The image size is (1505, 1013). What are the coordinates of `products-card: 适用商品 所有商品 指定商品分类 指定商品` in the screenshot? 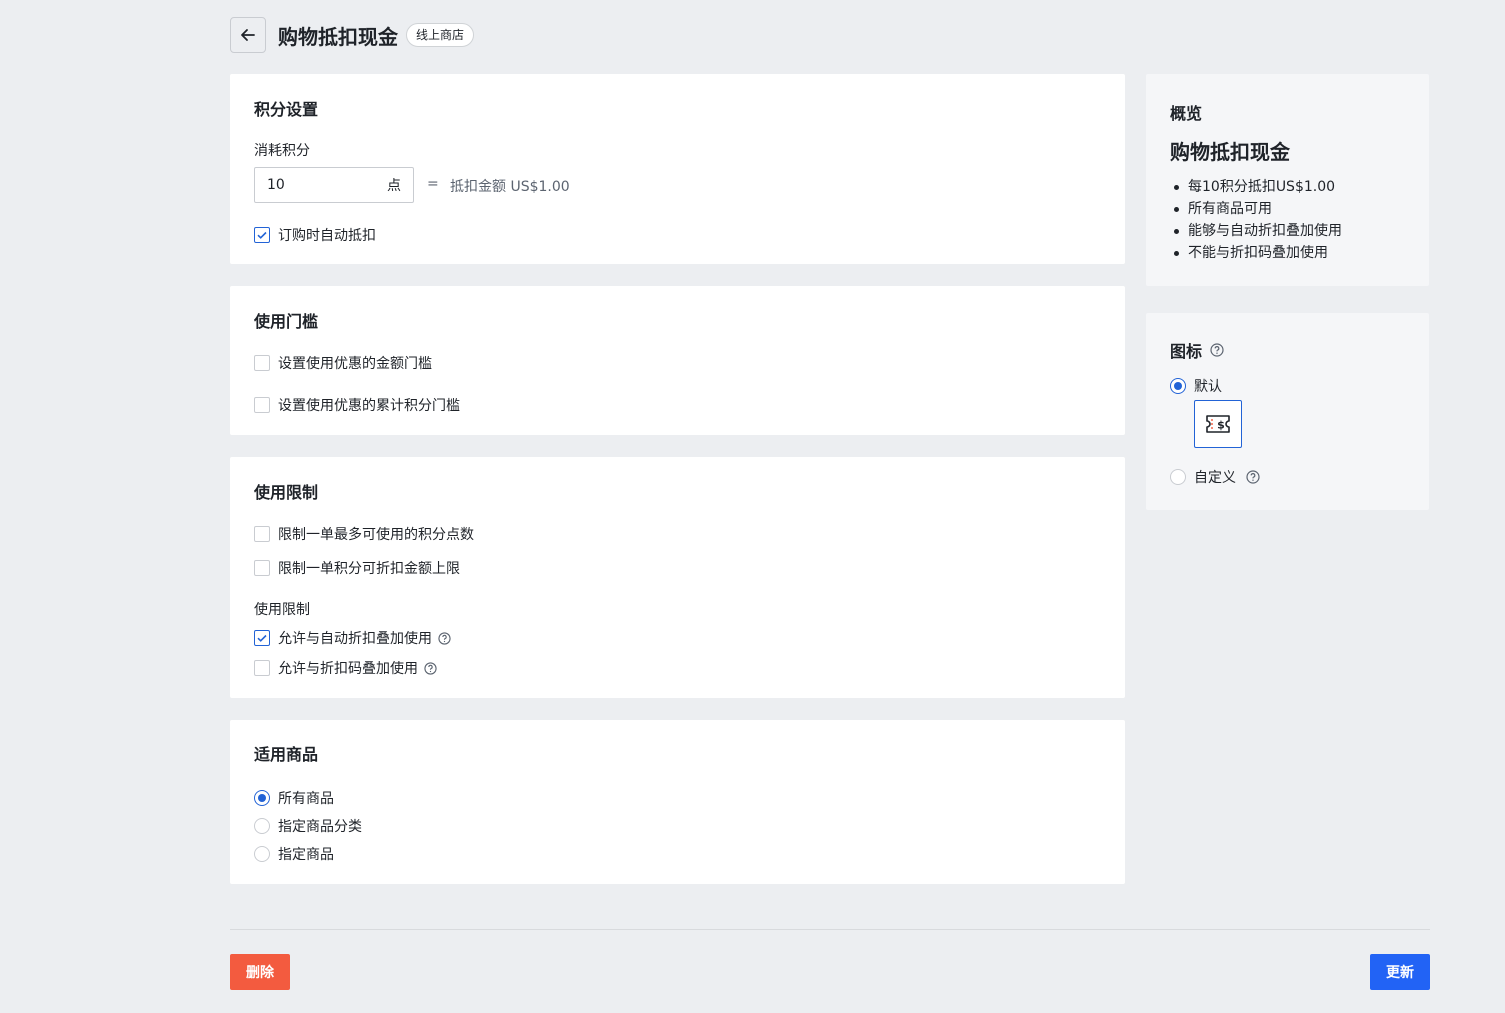 It's located at (677, 802).